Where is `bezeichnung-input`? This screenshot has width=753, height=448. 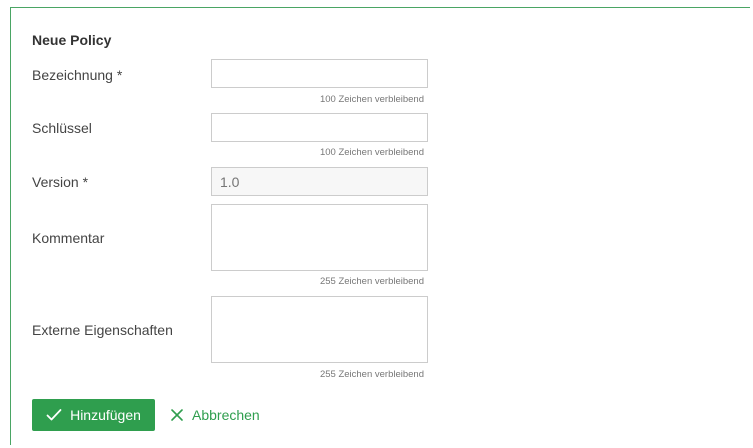 bezeichnung-input is located at coordinates (319, 73).